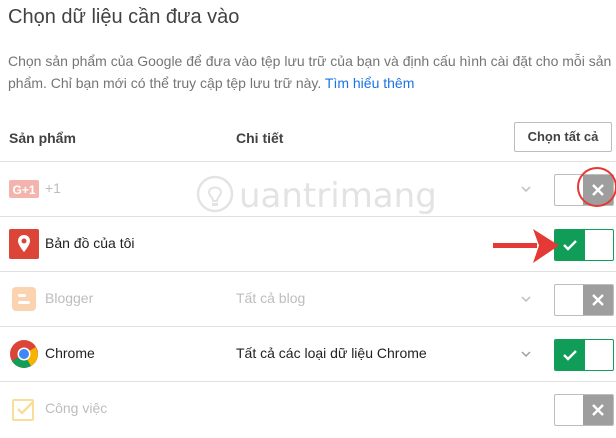 Image resolution: width=616 pixels, height=438 pixels. What do you see at coordinates (570, 355) in the screenshot?
I see `check-icon` at bounding box center [570, 355].